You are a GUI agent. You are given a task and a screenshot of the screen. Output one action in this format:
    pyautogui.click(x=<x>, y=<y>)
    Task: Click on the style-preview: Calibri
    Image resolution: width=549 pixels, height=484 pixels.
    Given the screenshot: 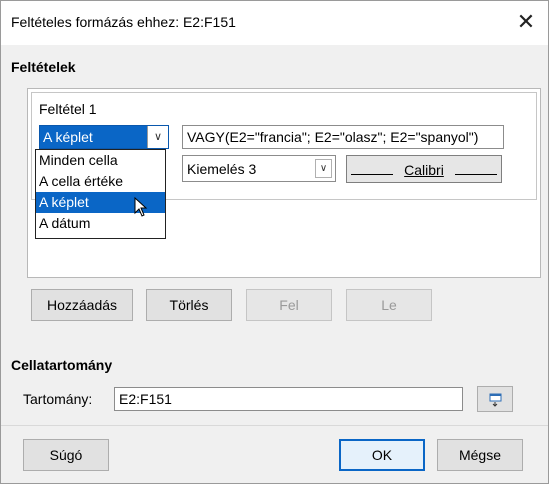 What is the action you would take?
    pyautogui.click(x=424, y=169)
    